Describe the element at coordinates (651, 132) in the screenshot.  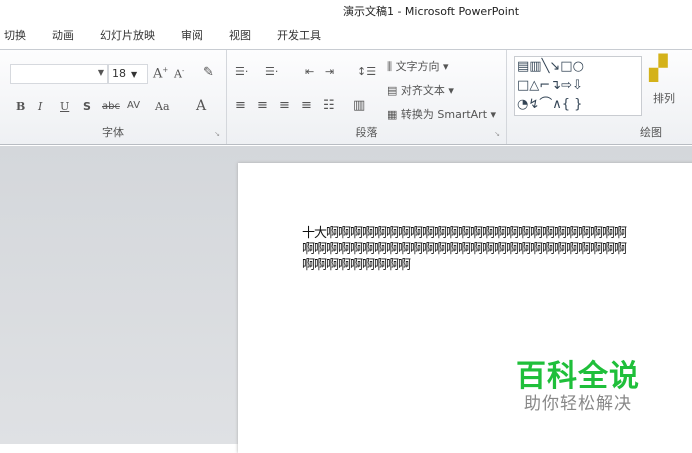
I see `drawing-group-label: 绘图` at that location.